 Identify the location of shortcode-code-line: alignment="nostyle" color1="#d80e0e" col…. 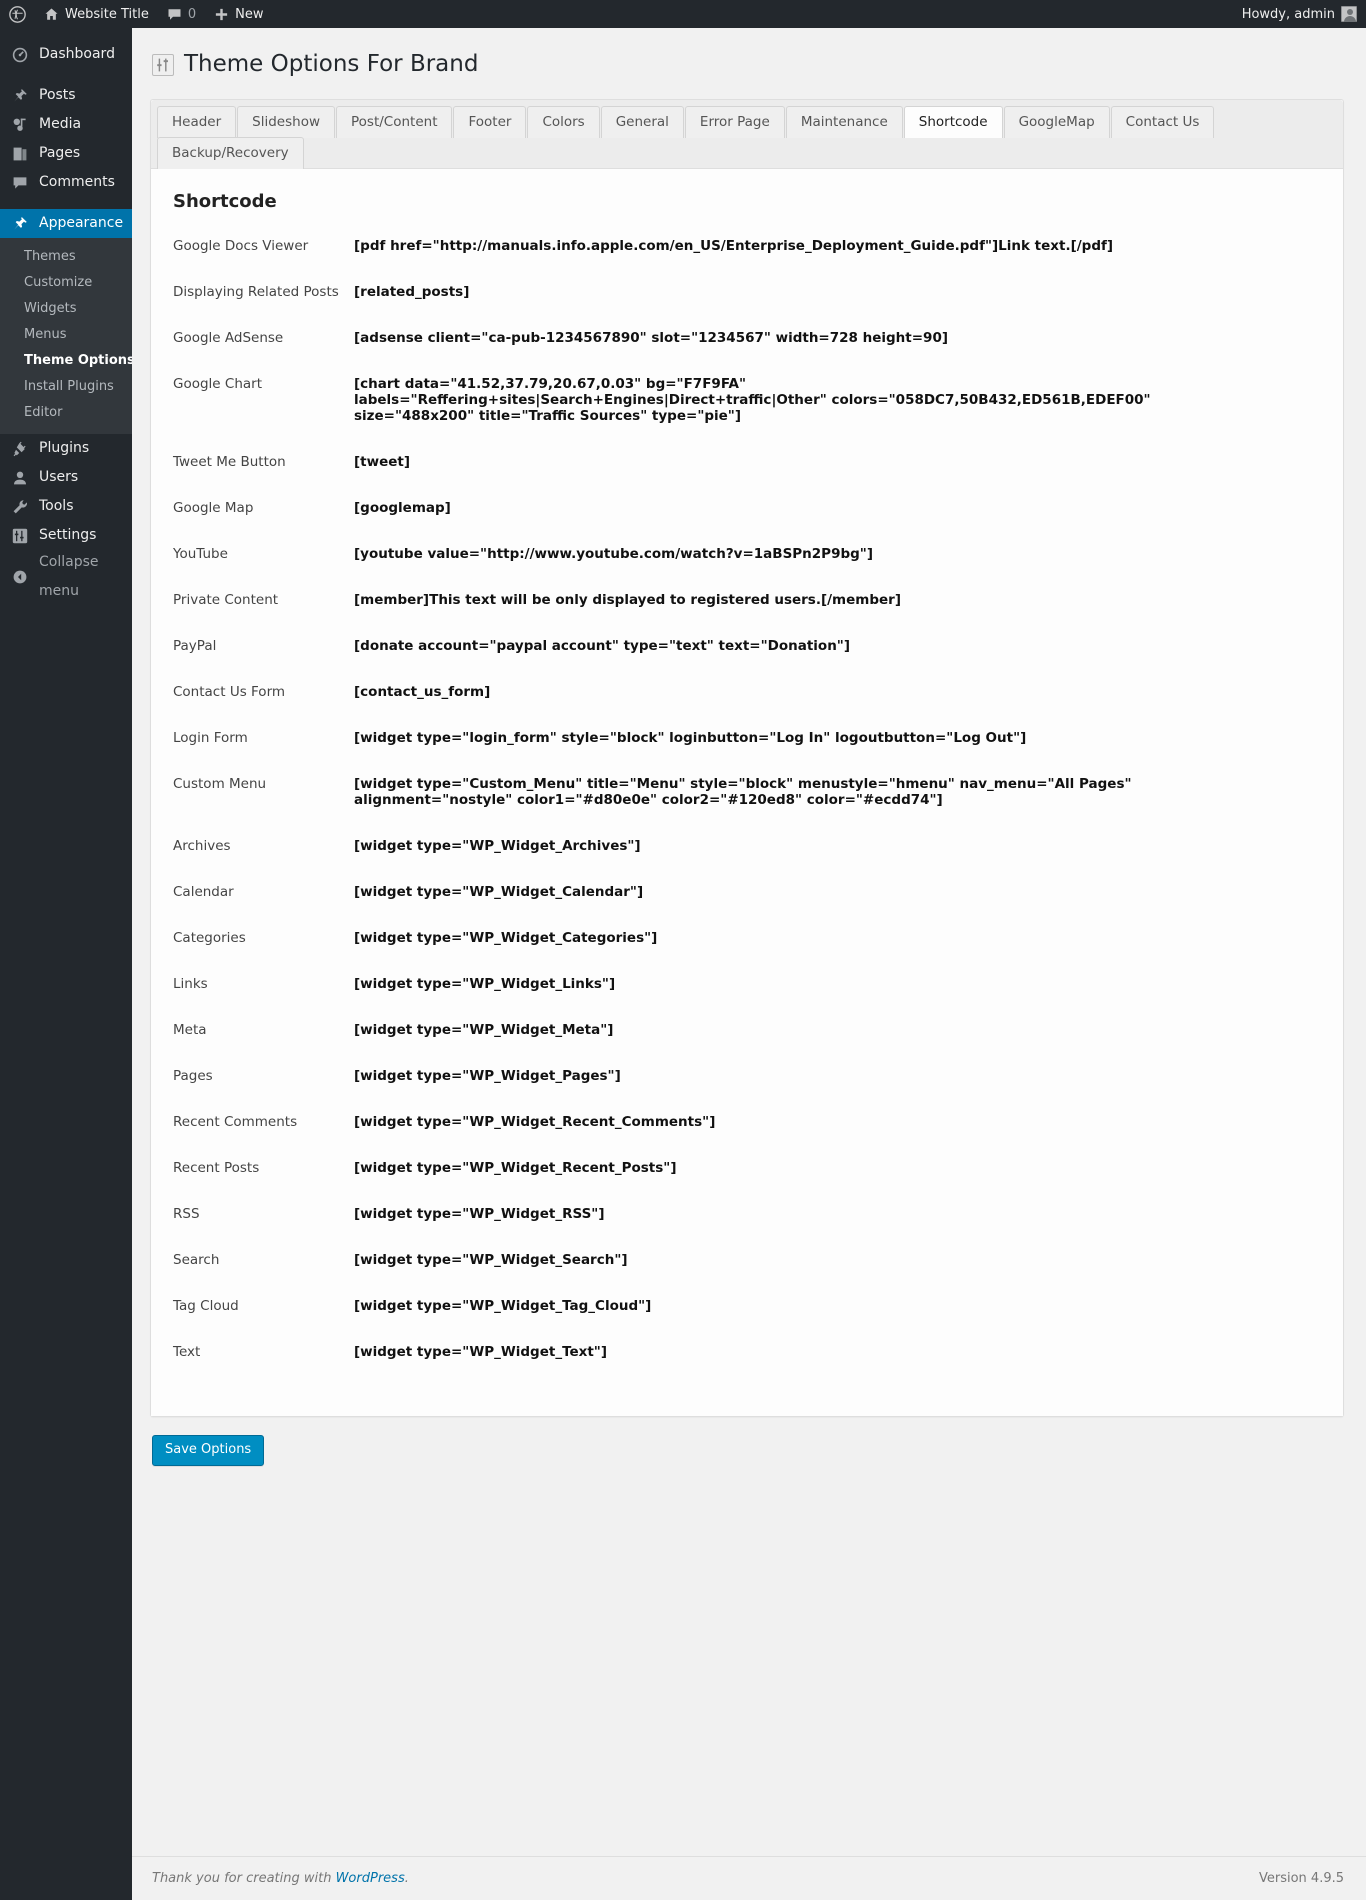
(648, 800).